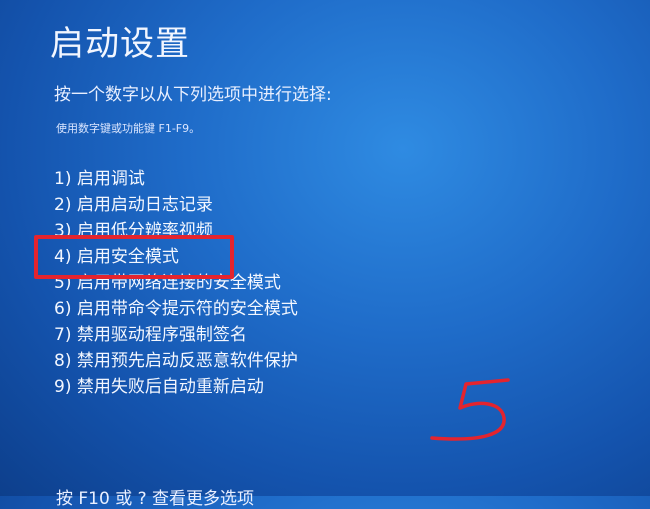 Image resolution: width=650 pixels, height=509 pixels. What do you see at coordinates (128, 128) in the screenshot?
I see `key-hint: 使用数字键或功能键 F1-F9。` at bounding box center [128, 128].